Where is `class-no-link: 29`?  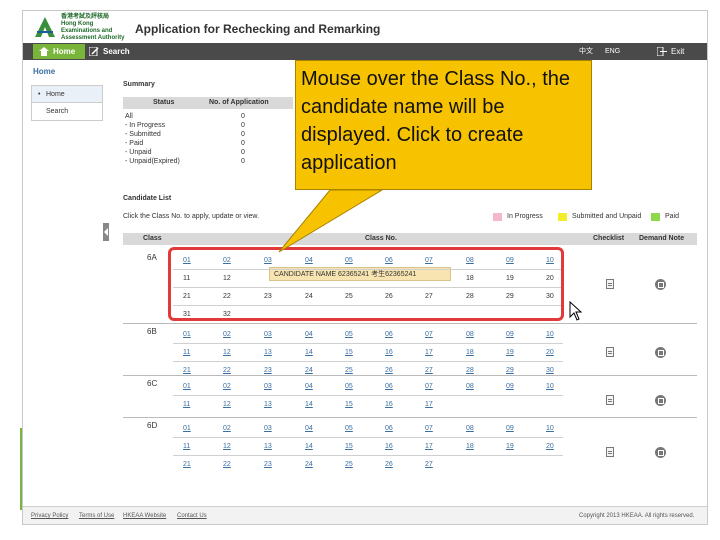 class-no-link: 29 is located at coordinates (510, 370).